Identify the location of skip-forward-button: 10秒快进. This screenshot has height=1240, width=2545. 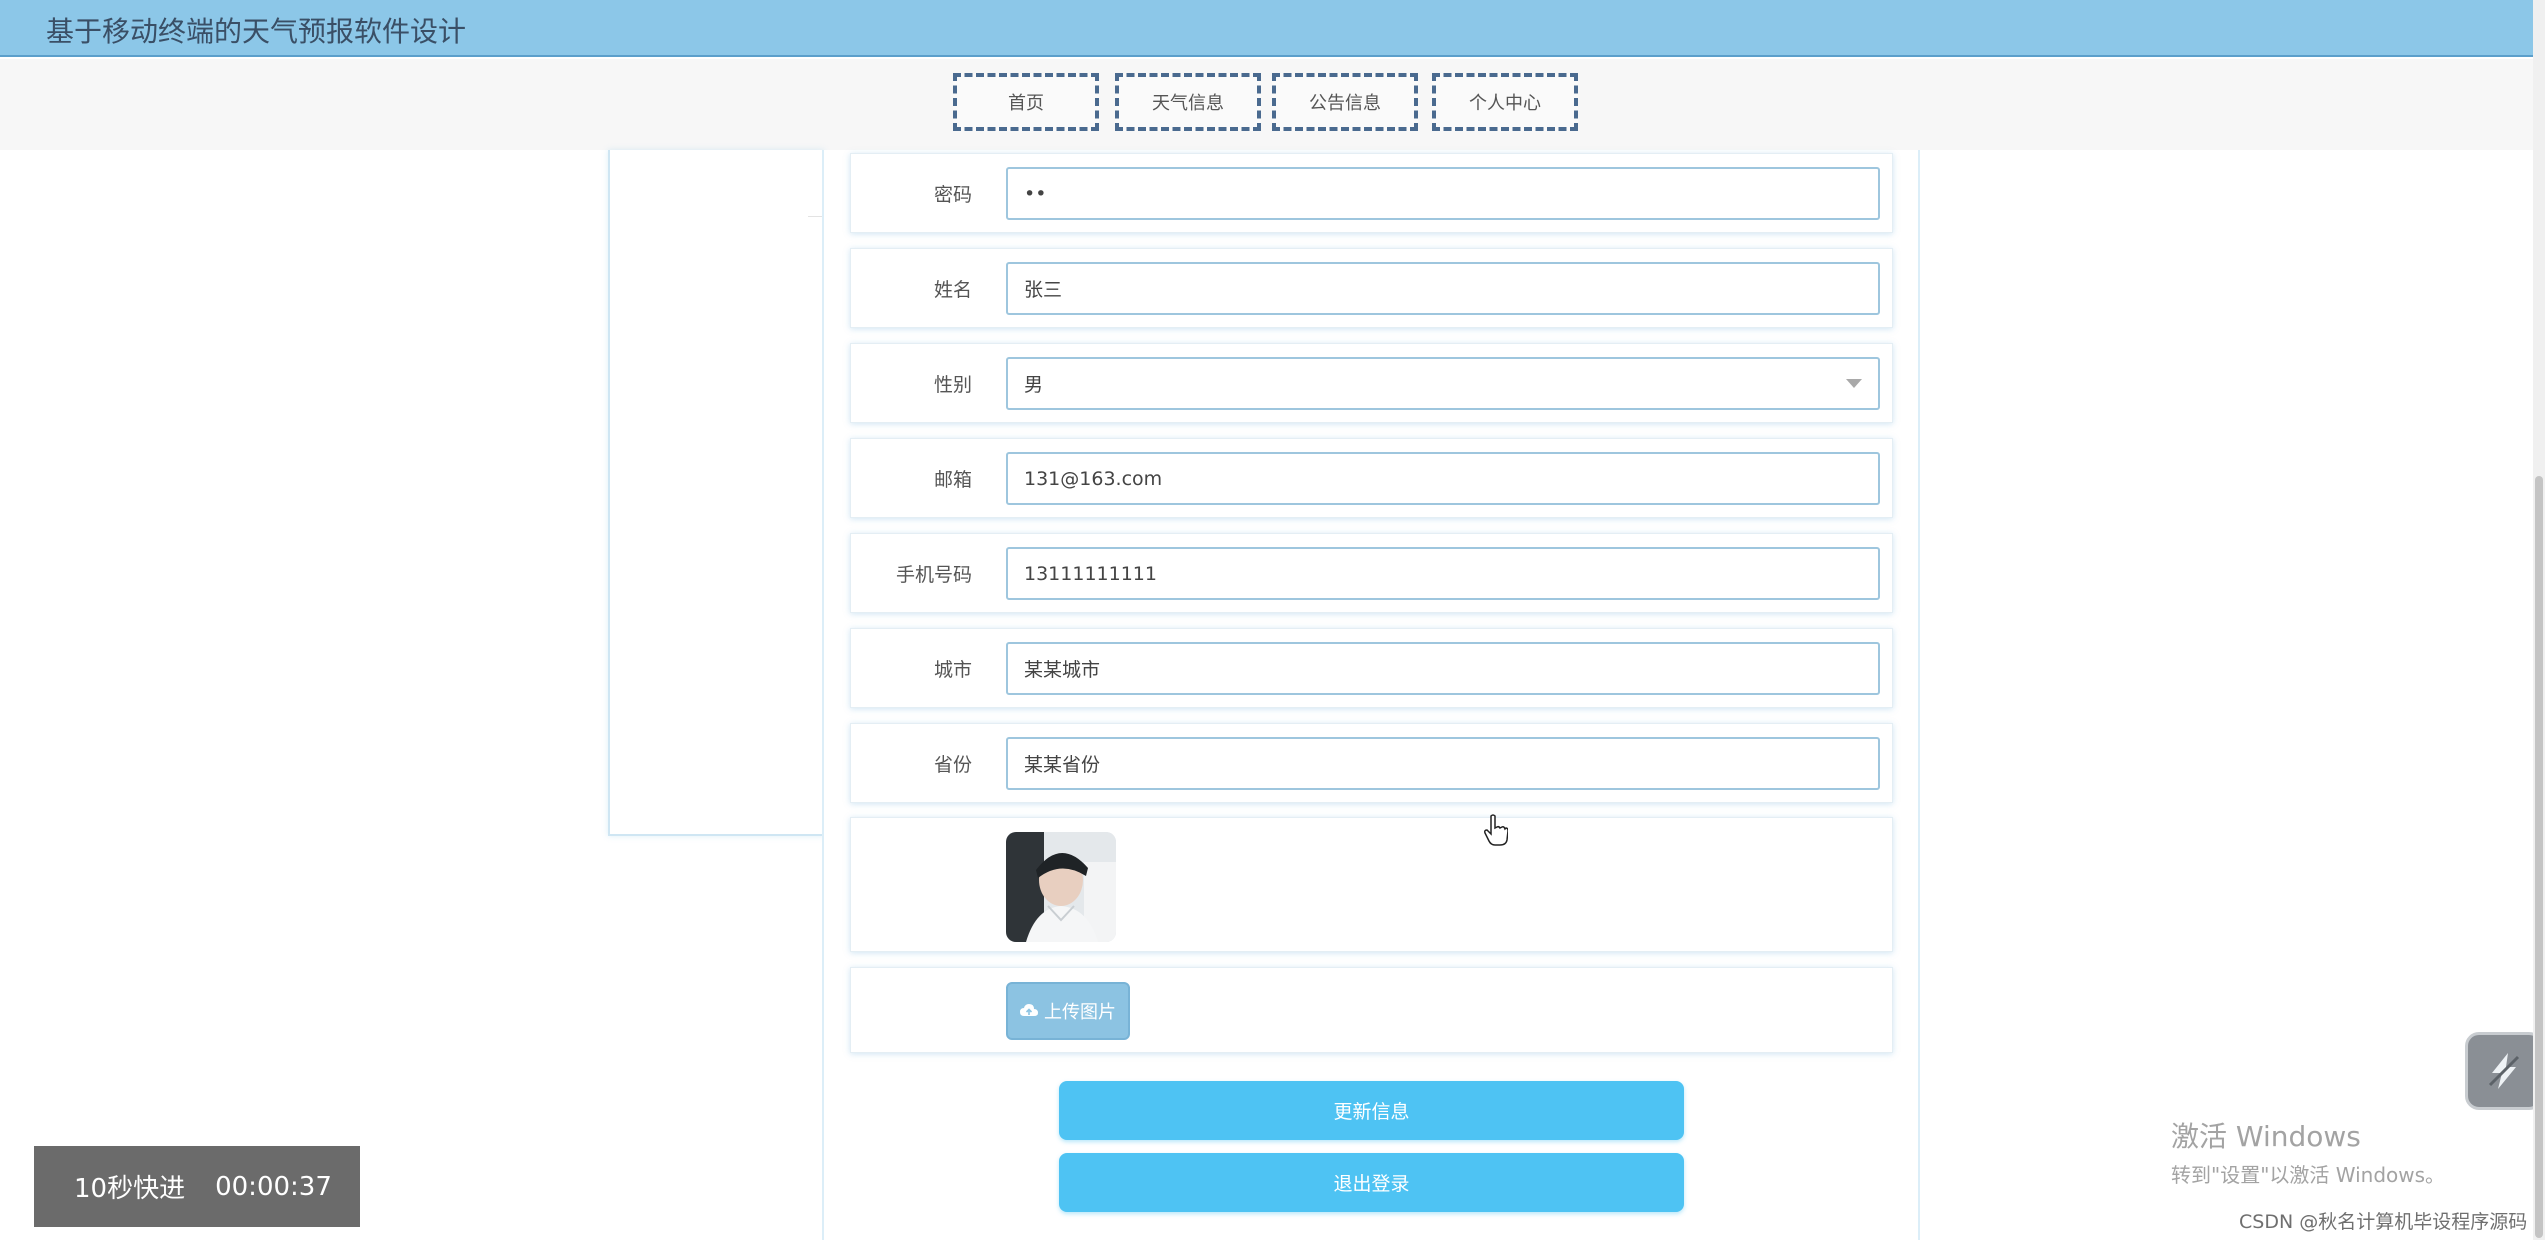
(129, 1186).